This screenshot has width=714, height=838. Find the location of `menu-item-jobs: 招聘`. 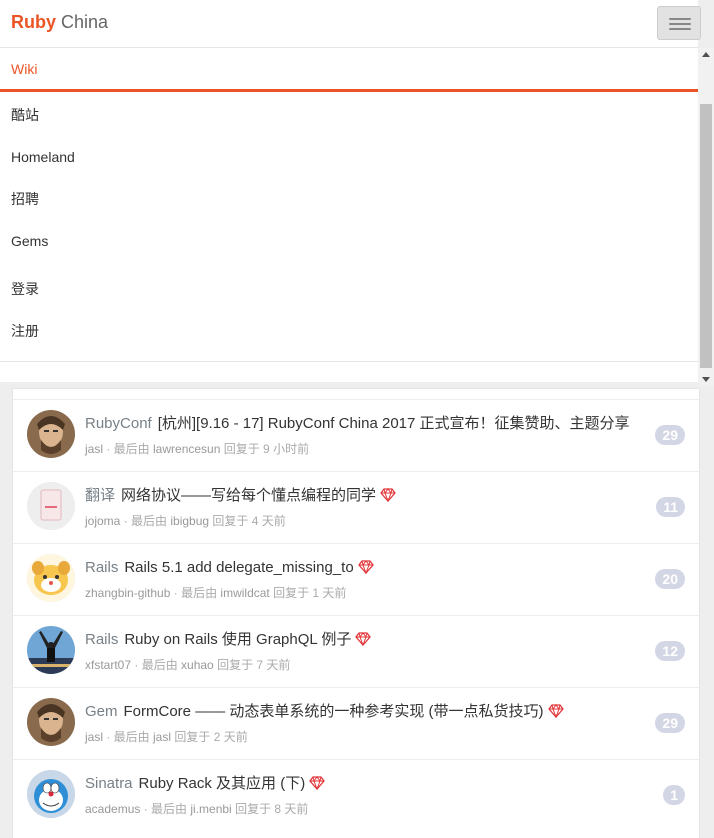

menu-item-jobs: 招聘 is located at coordinates (25, 199).